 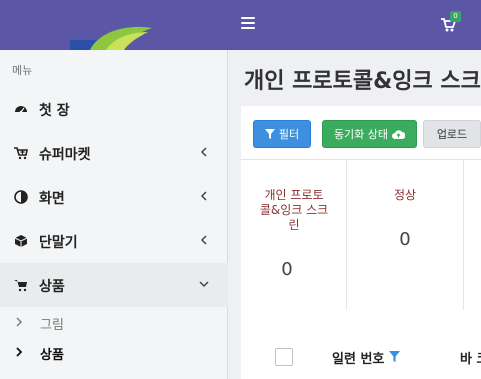 I want to click on sidebar-item-label: 단말기, so click(x=58, y=243).